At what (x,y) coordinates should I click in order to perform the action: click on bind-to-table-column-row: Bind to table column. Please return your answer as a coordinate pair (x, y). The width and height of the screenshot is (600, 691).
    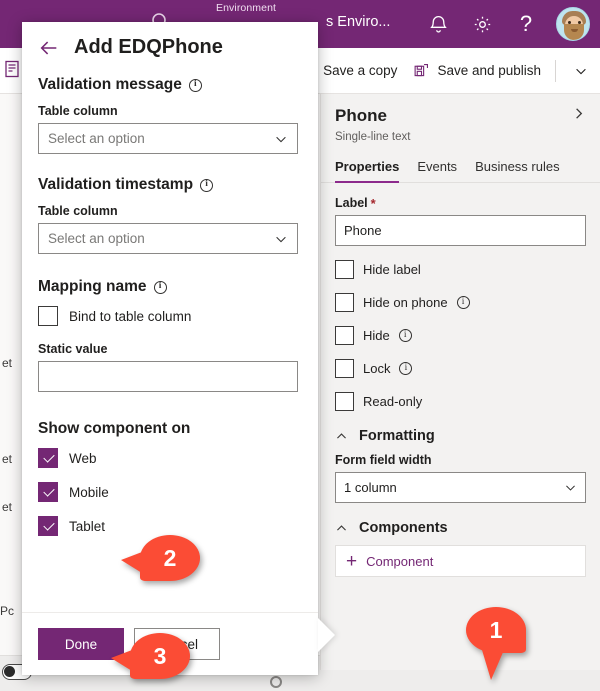
    Looking at the image, I should click on (170, 316).